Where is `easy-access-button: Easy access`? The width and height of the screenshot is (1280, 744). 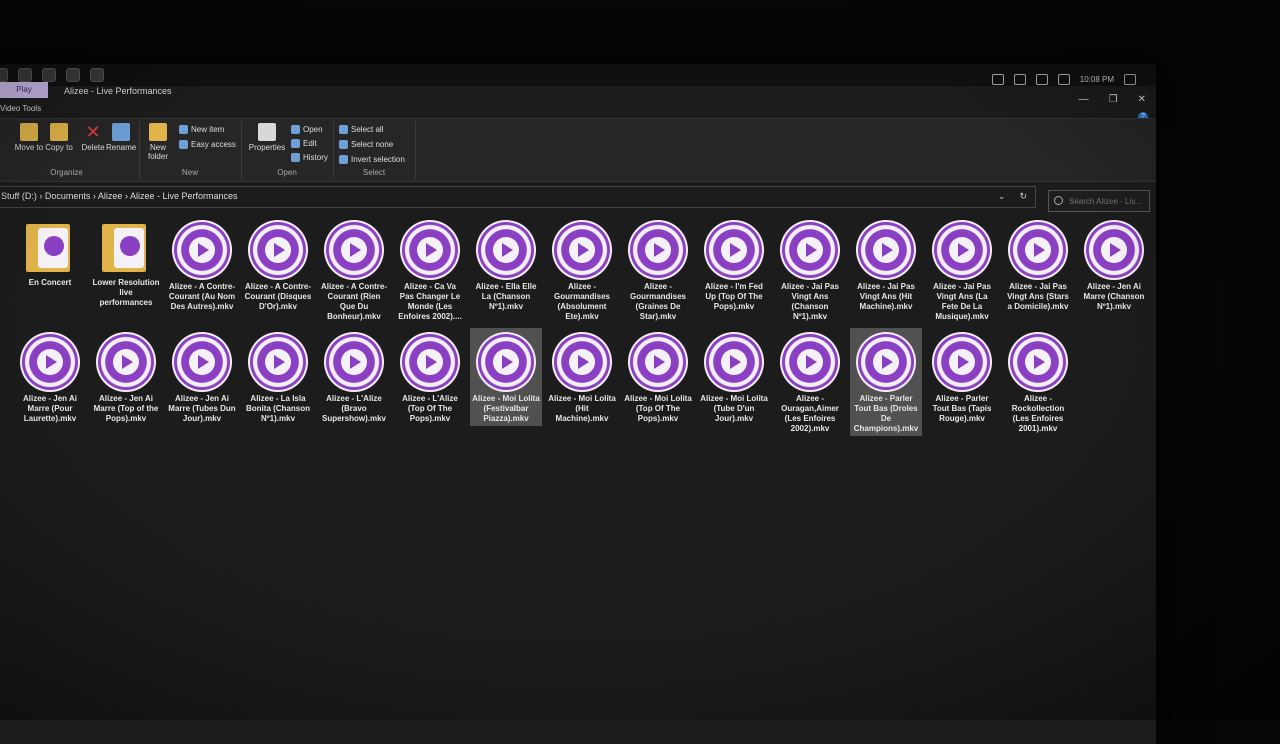
easy-access-button: Easy access is located at coordinates (207, 144).